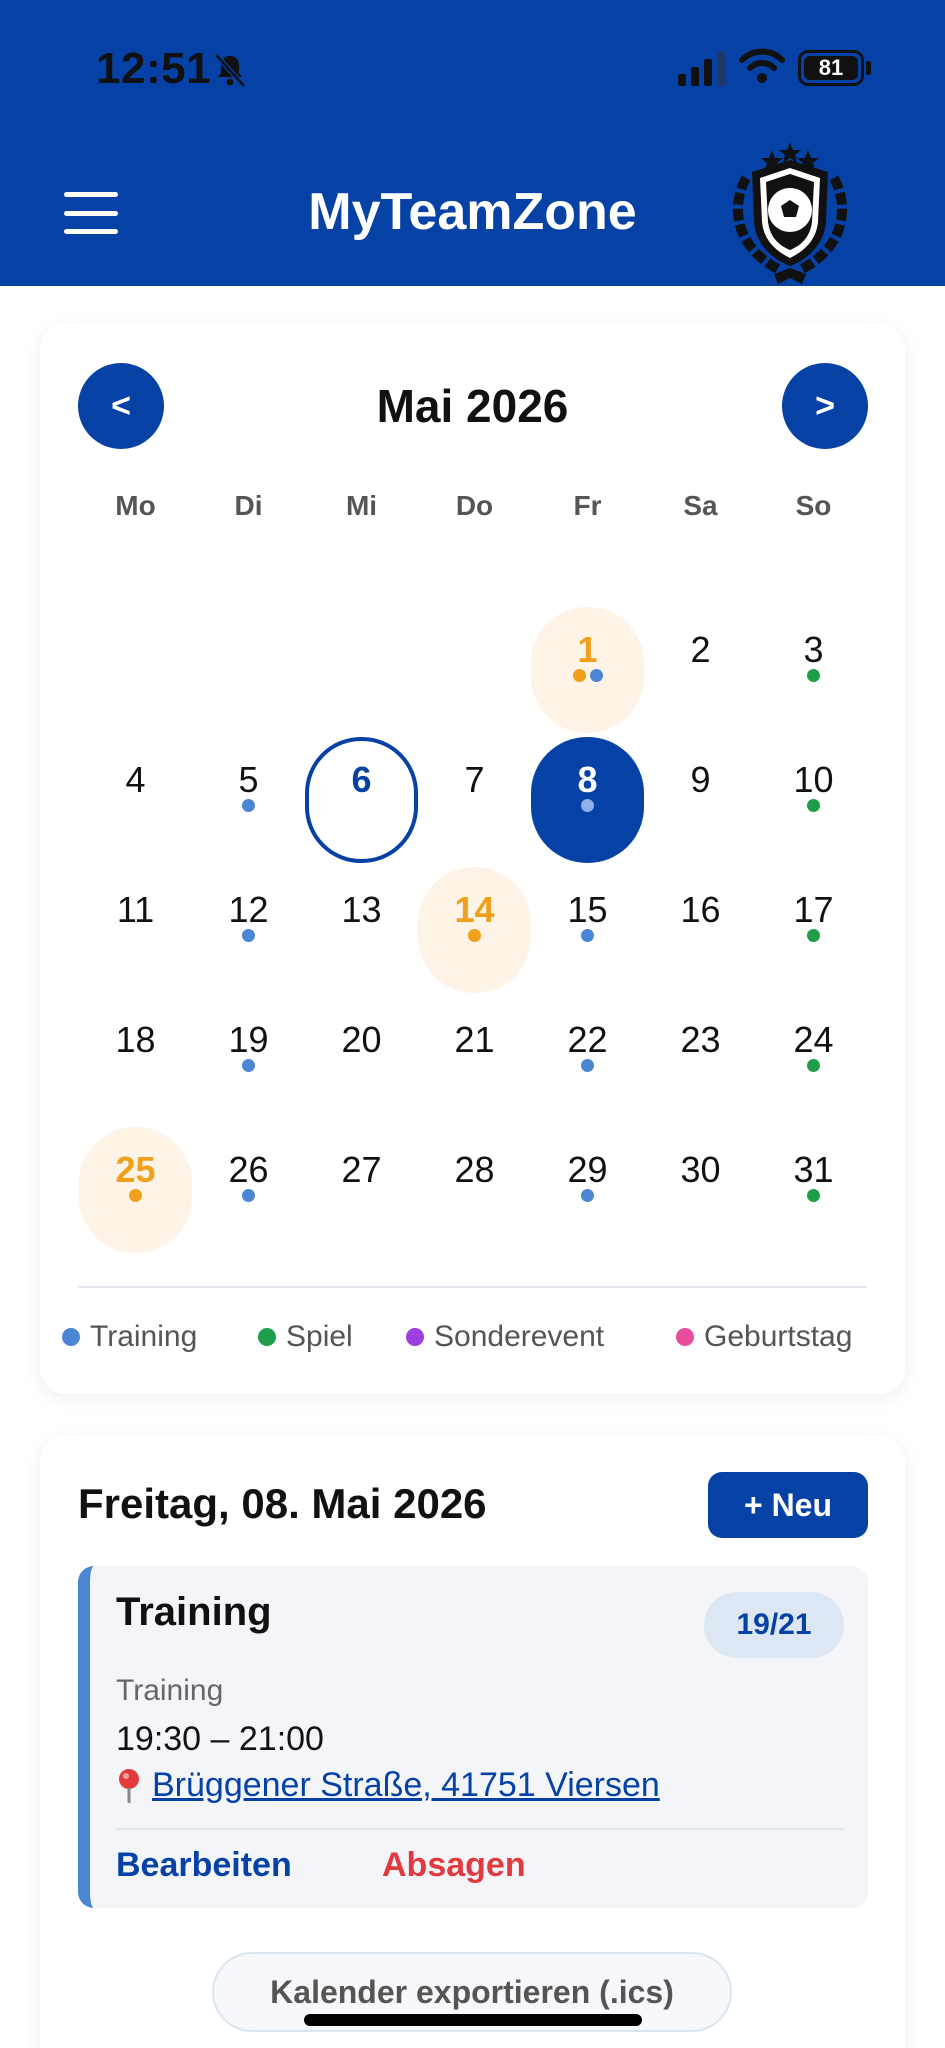  What do you see at coordinates (454, 1865) in the screenshot?
I see `cancel-event-button: Absagen` at bounding box center [454, 1865].